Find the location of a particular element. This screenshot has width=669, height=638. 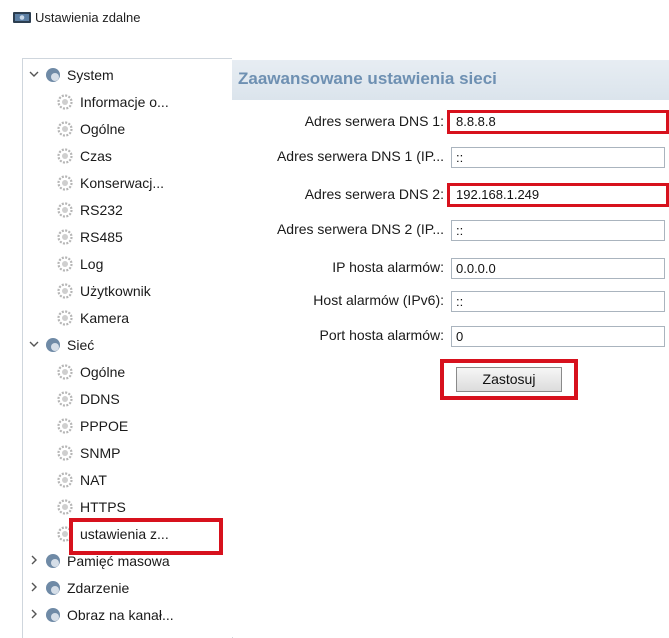

form-row: Adres serwera DNS 2 (IP...:: is located at coordinates (450, 231).